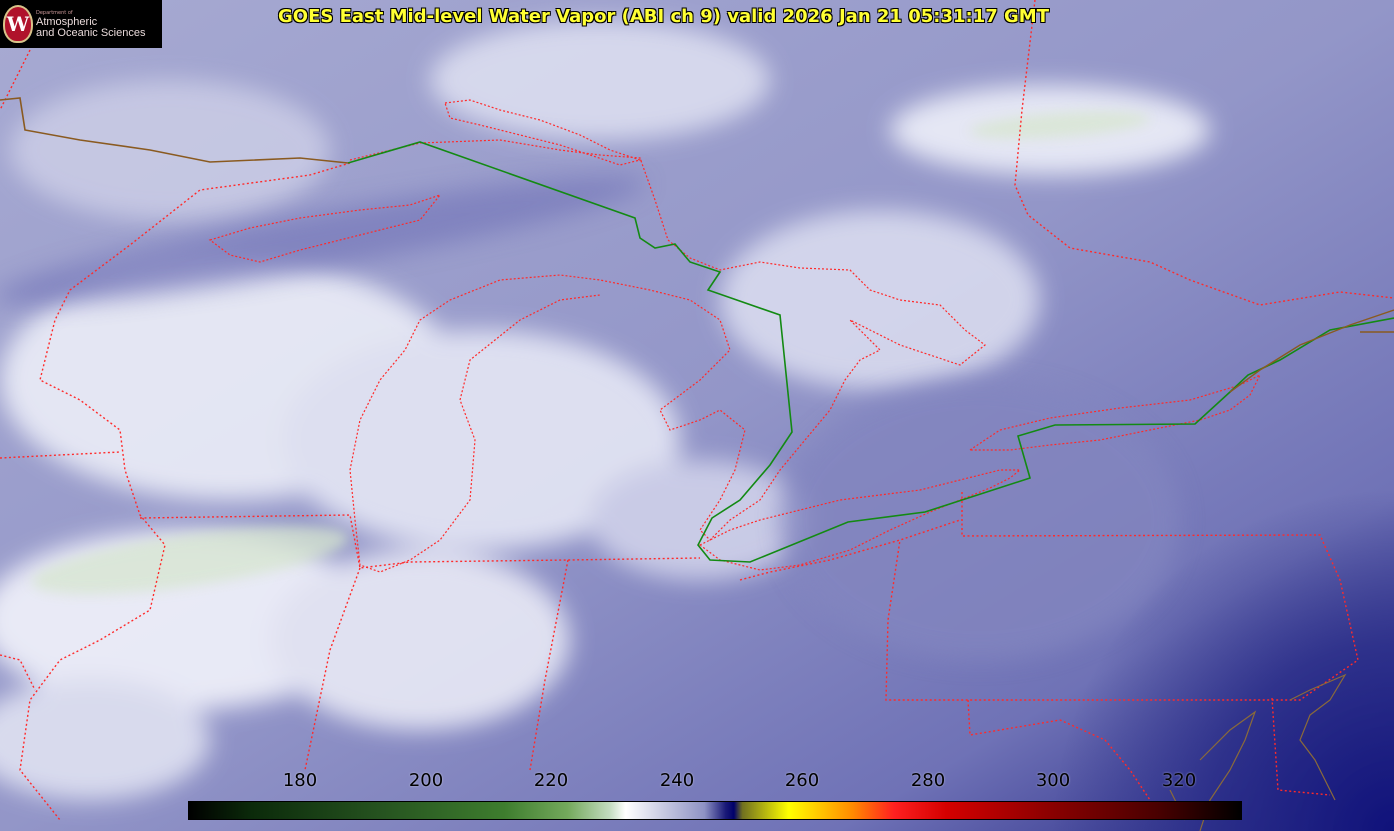 The height and width of the screenshot is (831, 1394). I want to click on temperature-colorbar, so click(715, 810).